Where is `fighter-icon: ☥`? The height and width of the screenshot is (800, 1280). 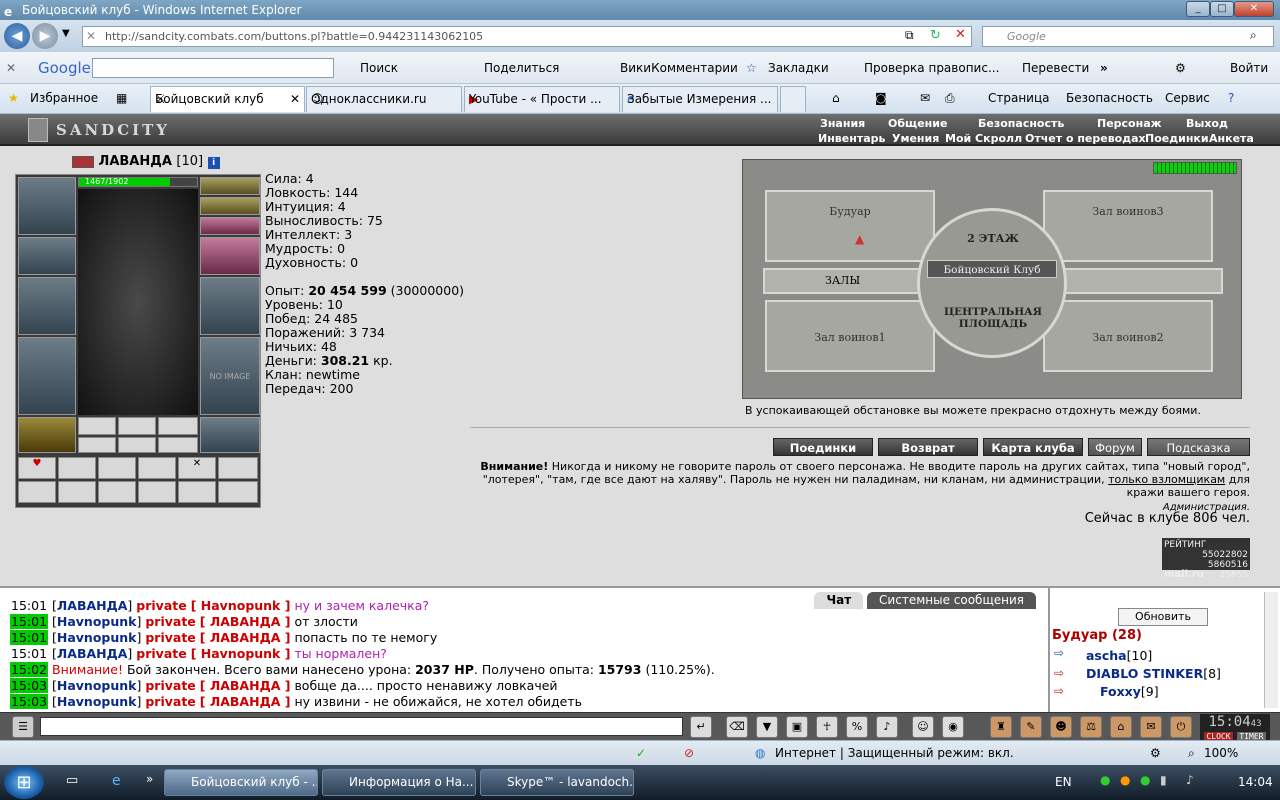
fighter-icon: ☥ is located at coordinates (827, 727).